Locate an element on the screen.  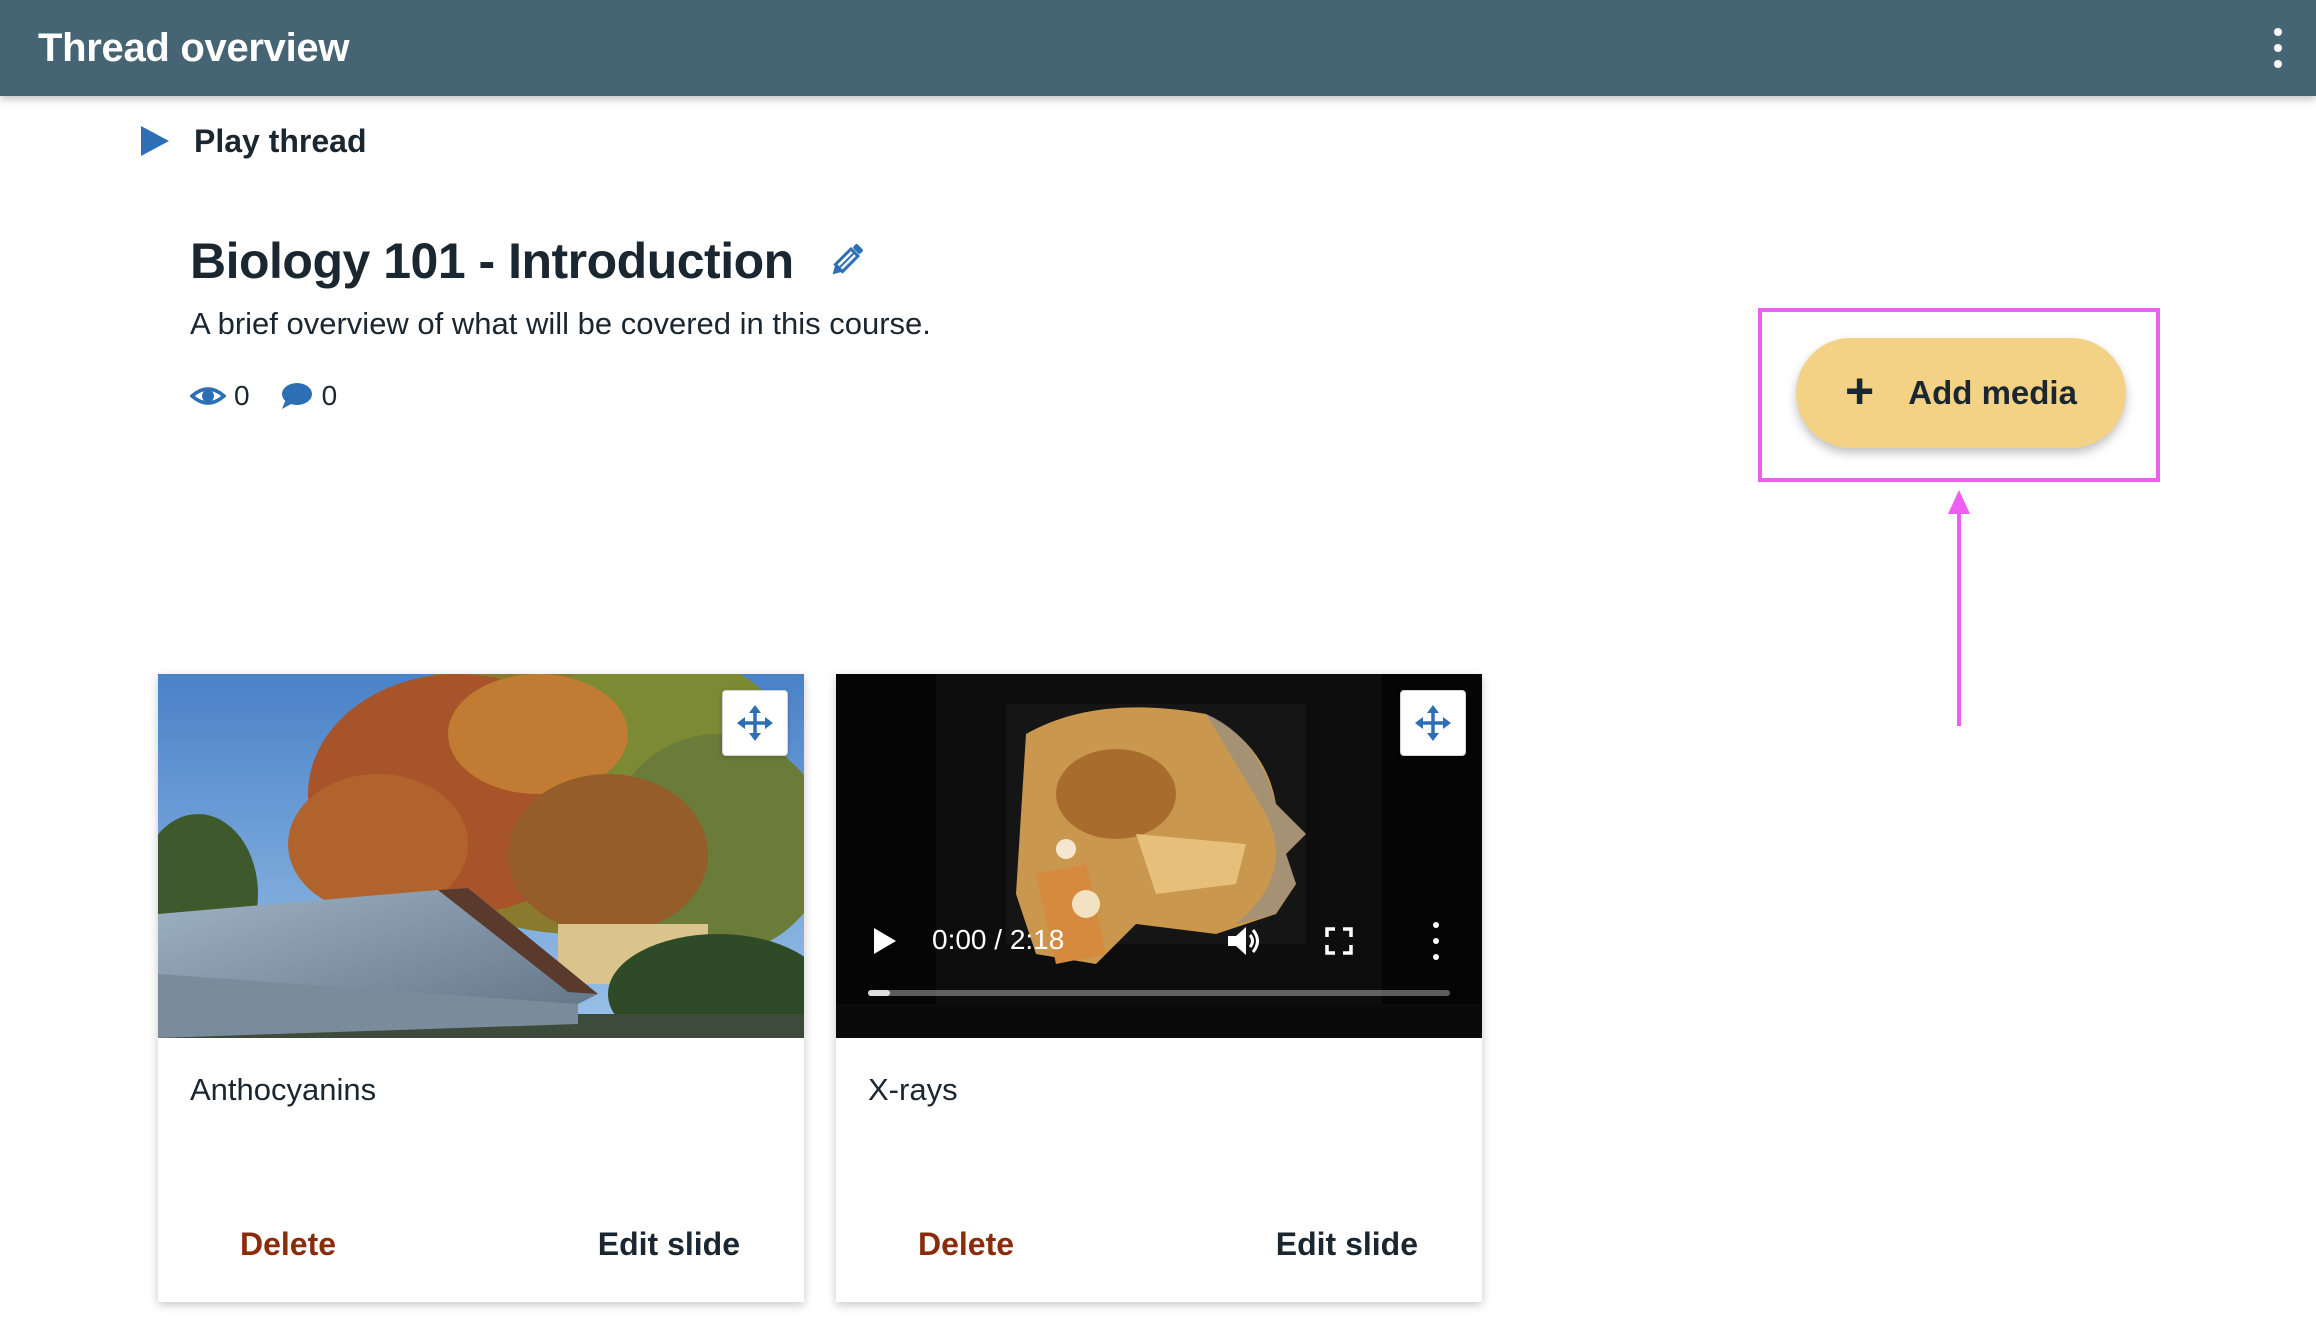
app-header: Thread overview is located at coordinates (1158, 48).